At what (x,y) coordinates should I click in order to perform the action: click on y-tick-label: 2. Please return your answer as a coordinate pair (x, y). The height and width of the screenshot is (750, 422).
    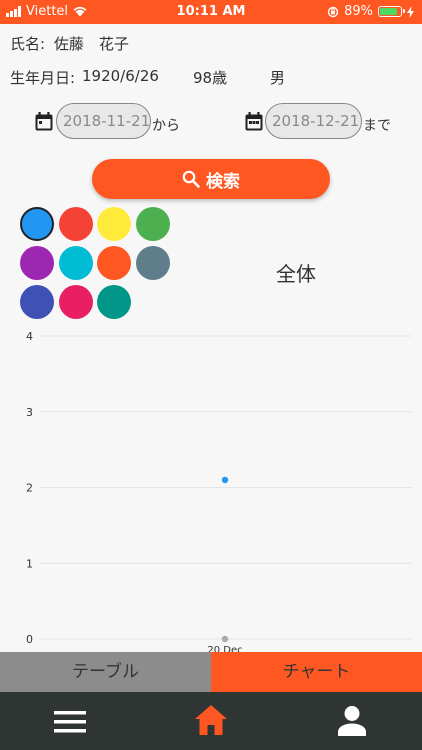
    Looking at the image, I should click on (29, 488).